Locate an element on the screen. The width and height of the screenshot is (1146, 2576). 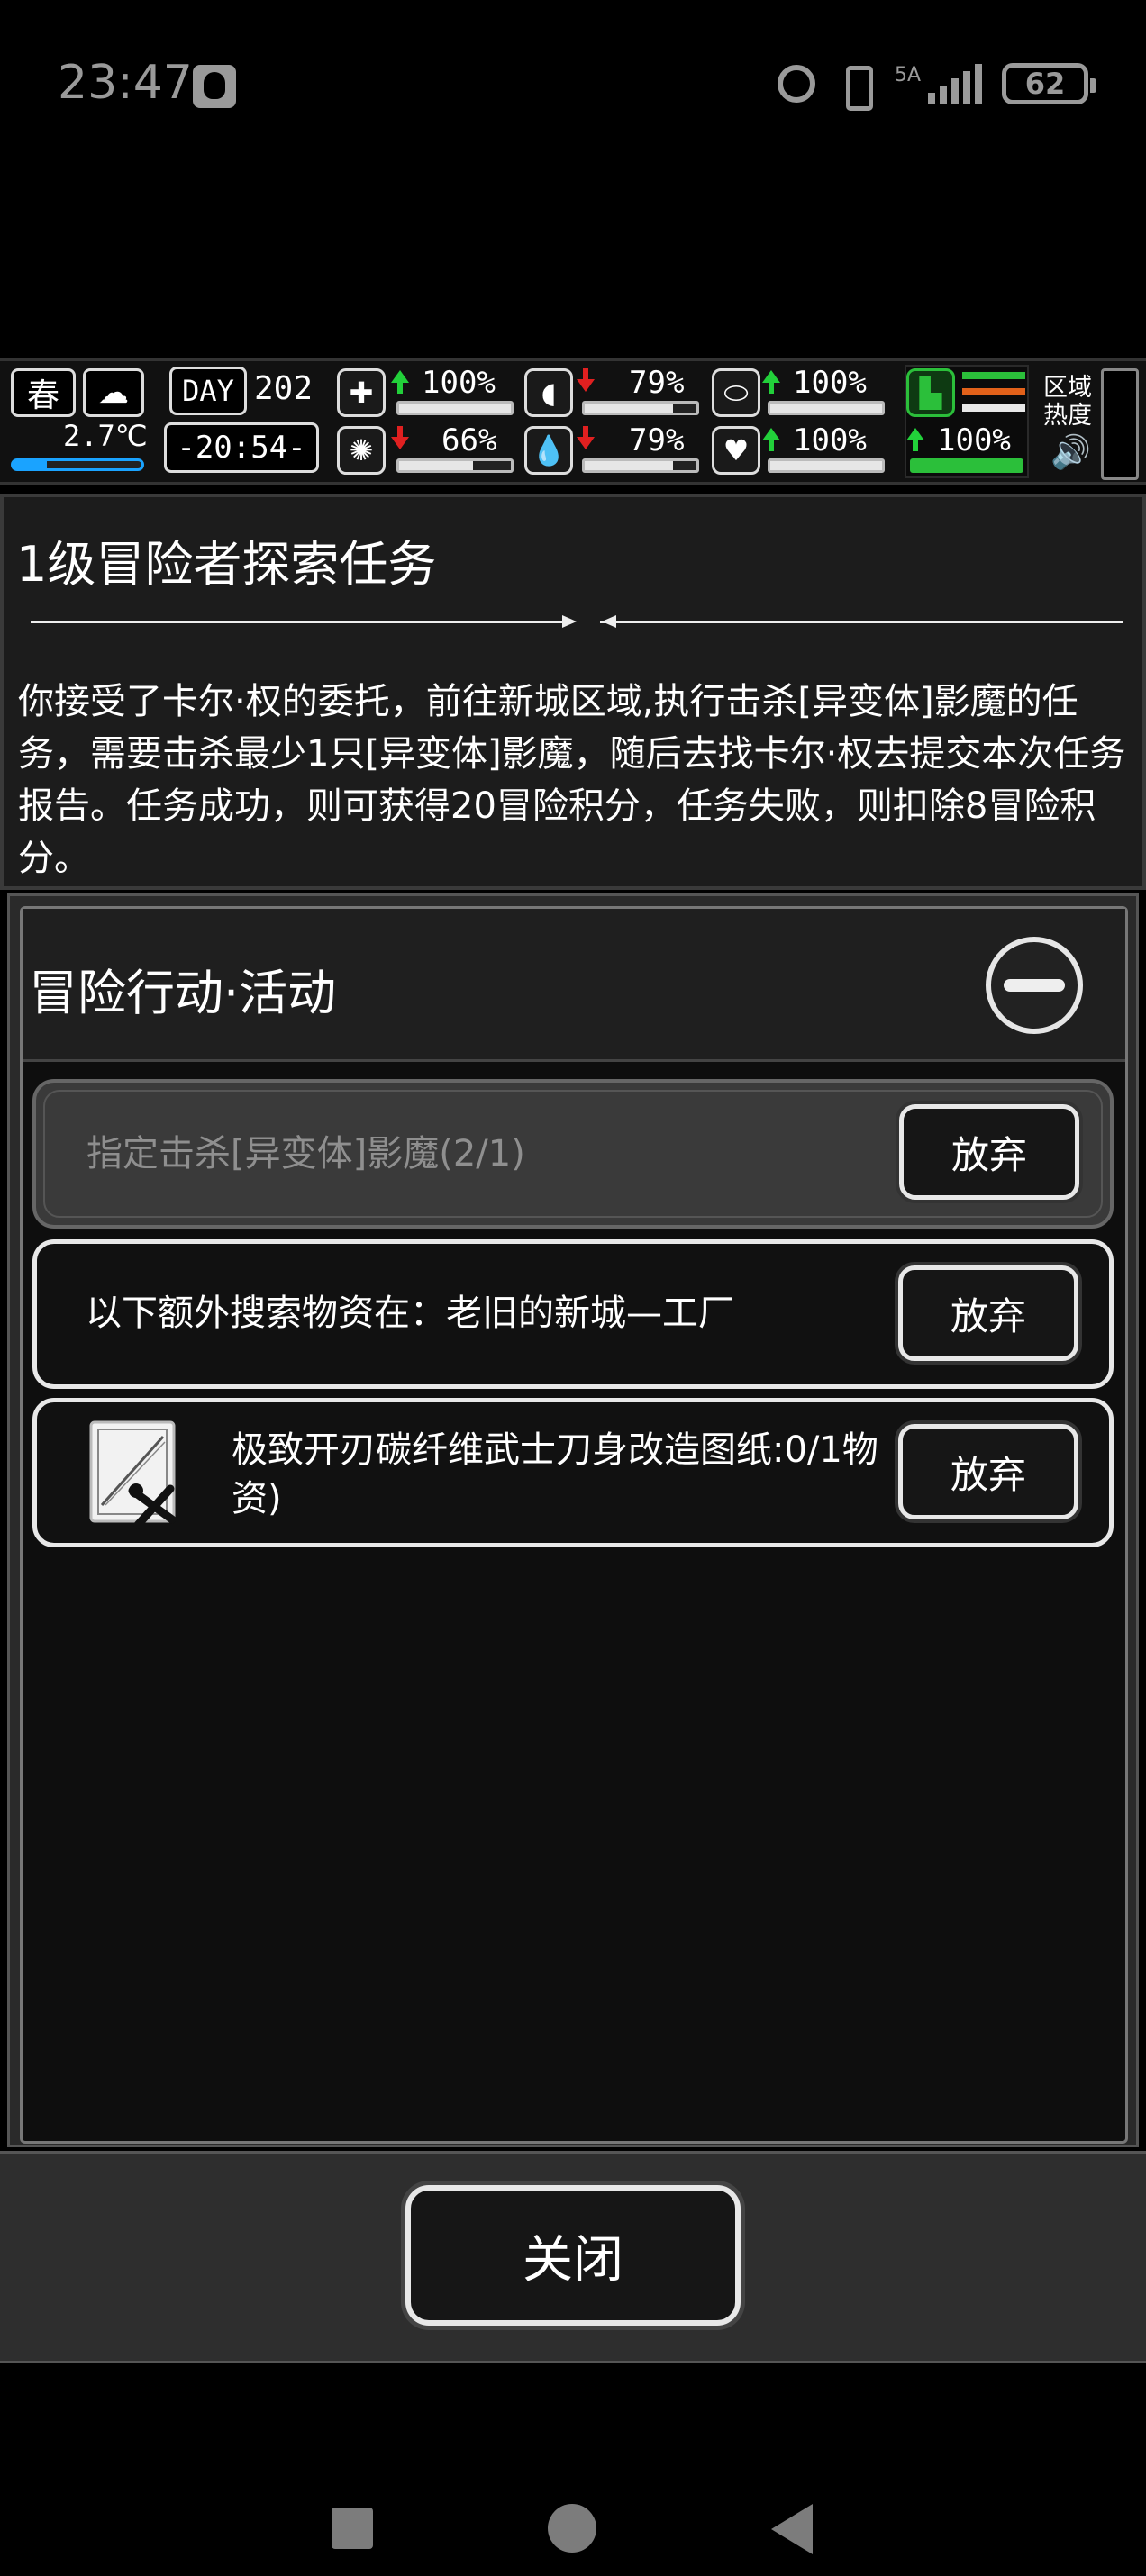
home-button is located at coordinates (572, 2528).